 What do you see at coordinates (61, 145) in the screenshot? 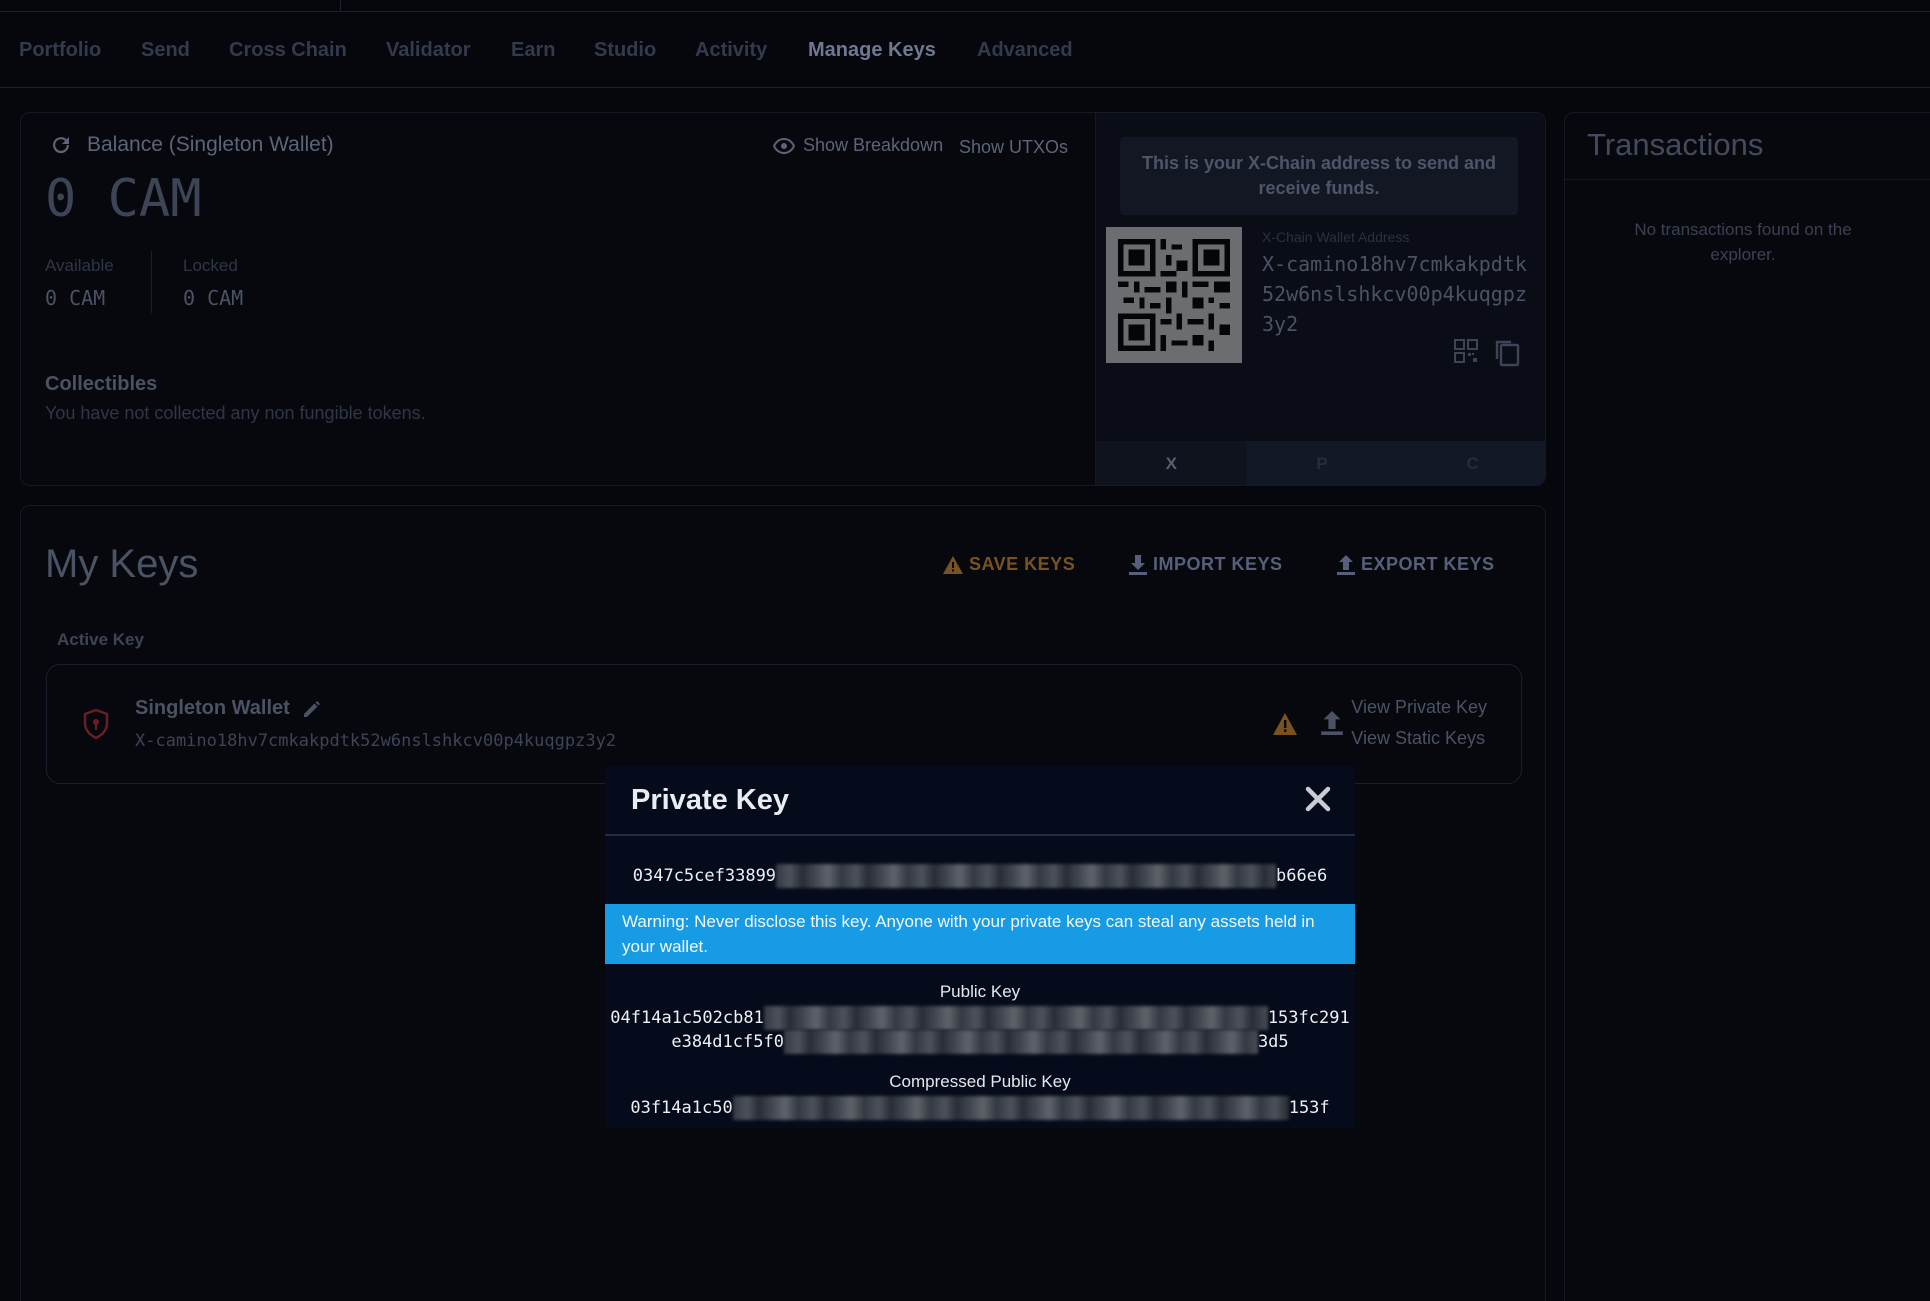
I see `refresh-icon` at bounding box center [61, 145].